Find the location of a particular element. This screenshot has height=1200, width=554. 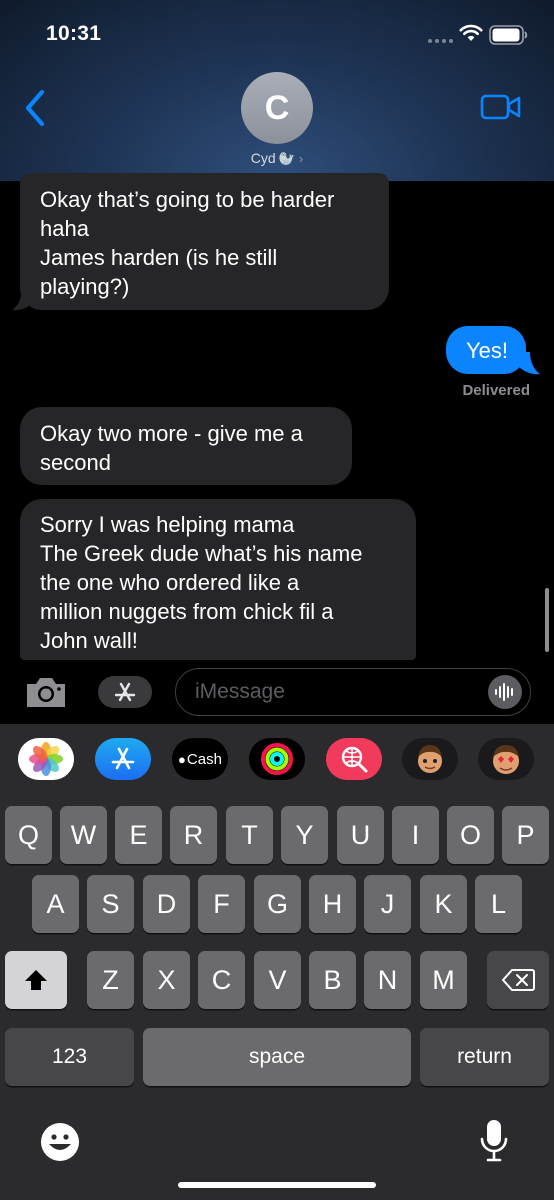

contact-avatar: C is located at coordinates (277, 108).